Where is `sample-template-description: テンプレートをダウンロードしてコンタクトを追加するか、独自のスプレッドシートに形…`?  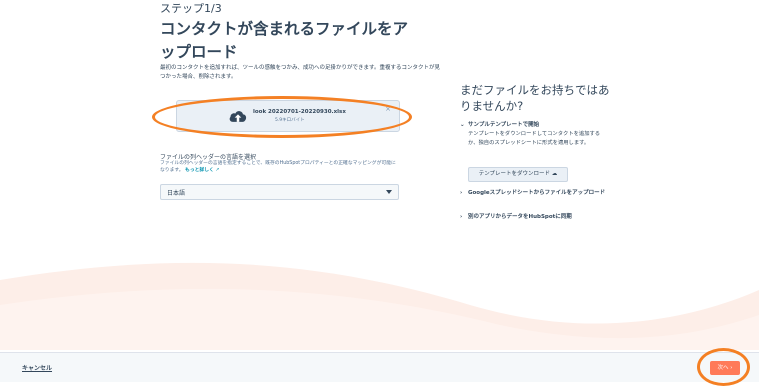 sample-template-description: テンプレートをダウンロードしてコンタクトを追加するか、独自のスプレッドシートに形… is located at coordinates (534, 138).